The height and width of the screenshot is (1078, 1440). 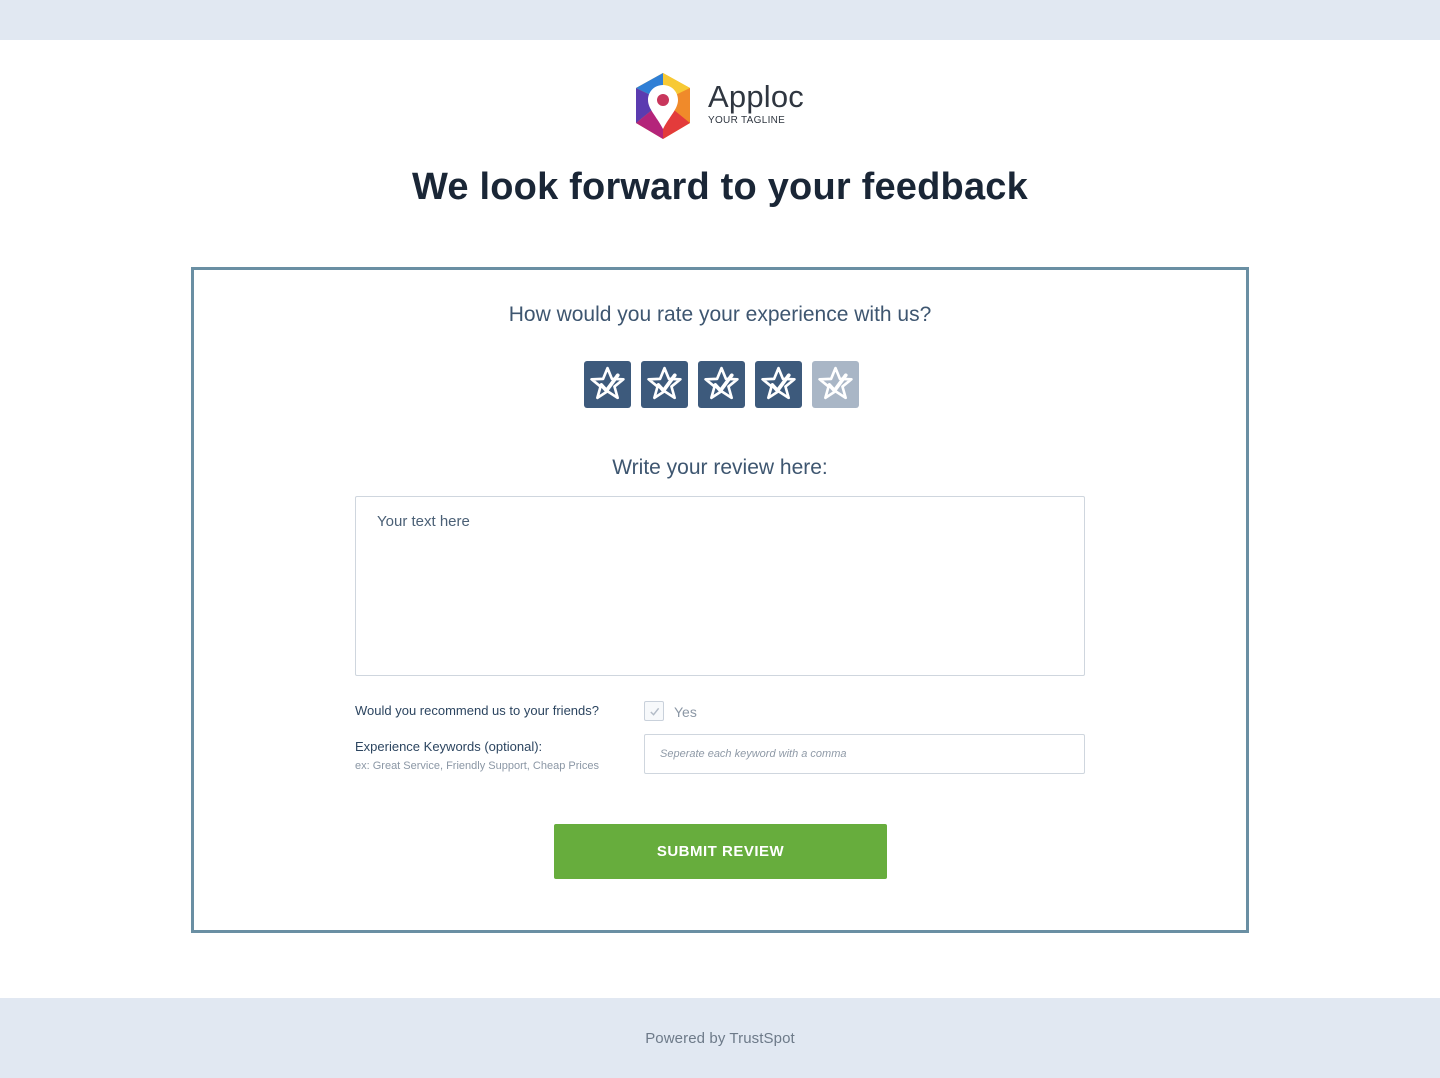 What do you see at coordinates (663, 106) in the screenshot?
I see `logo-icon` at bounding box center [663, 106].